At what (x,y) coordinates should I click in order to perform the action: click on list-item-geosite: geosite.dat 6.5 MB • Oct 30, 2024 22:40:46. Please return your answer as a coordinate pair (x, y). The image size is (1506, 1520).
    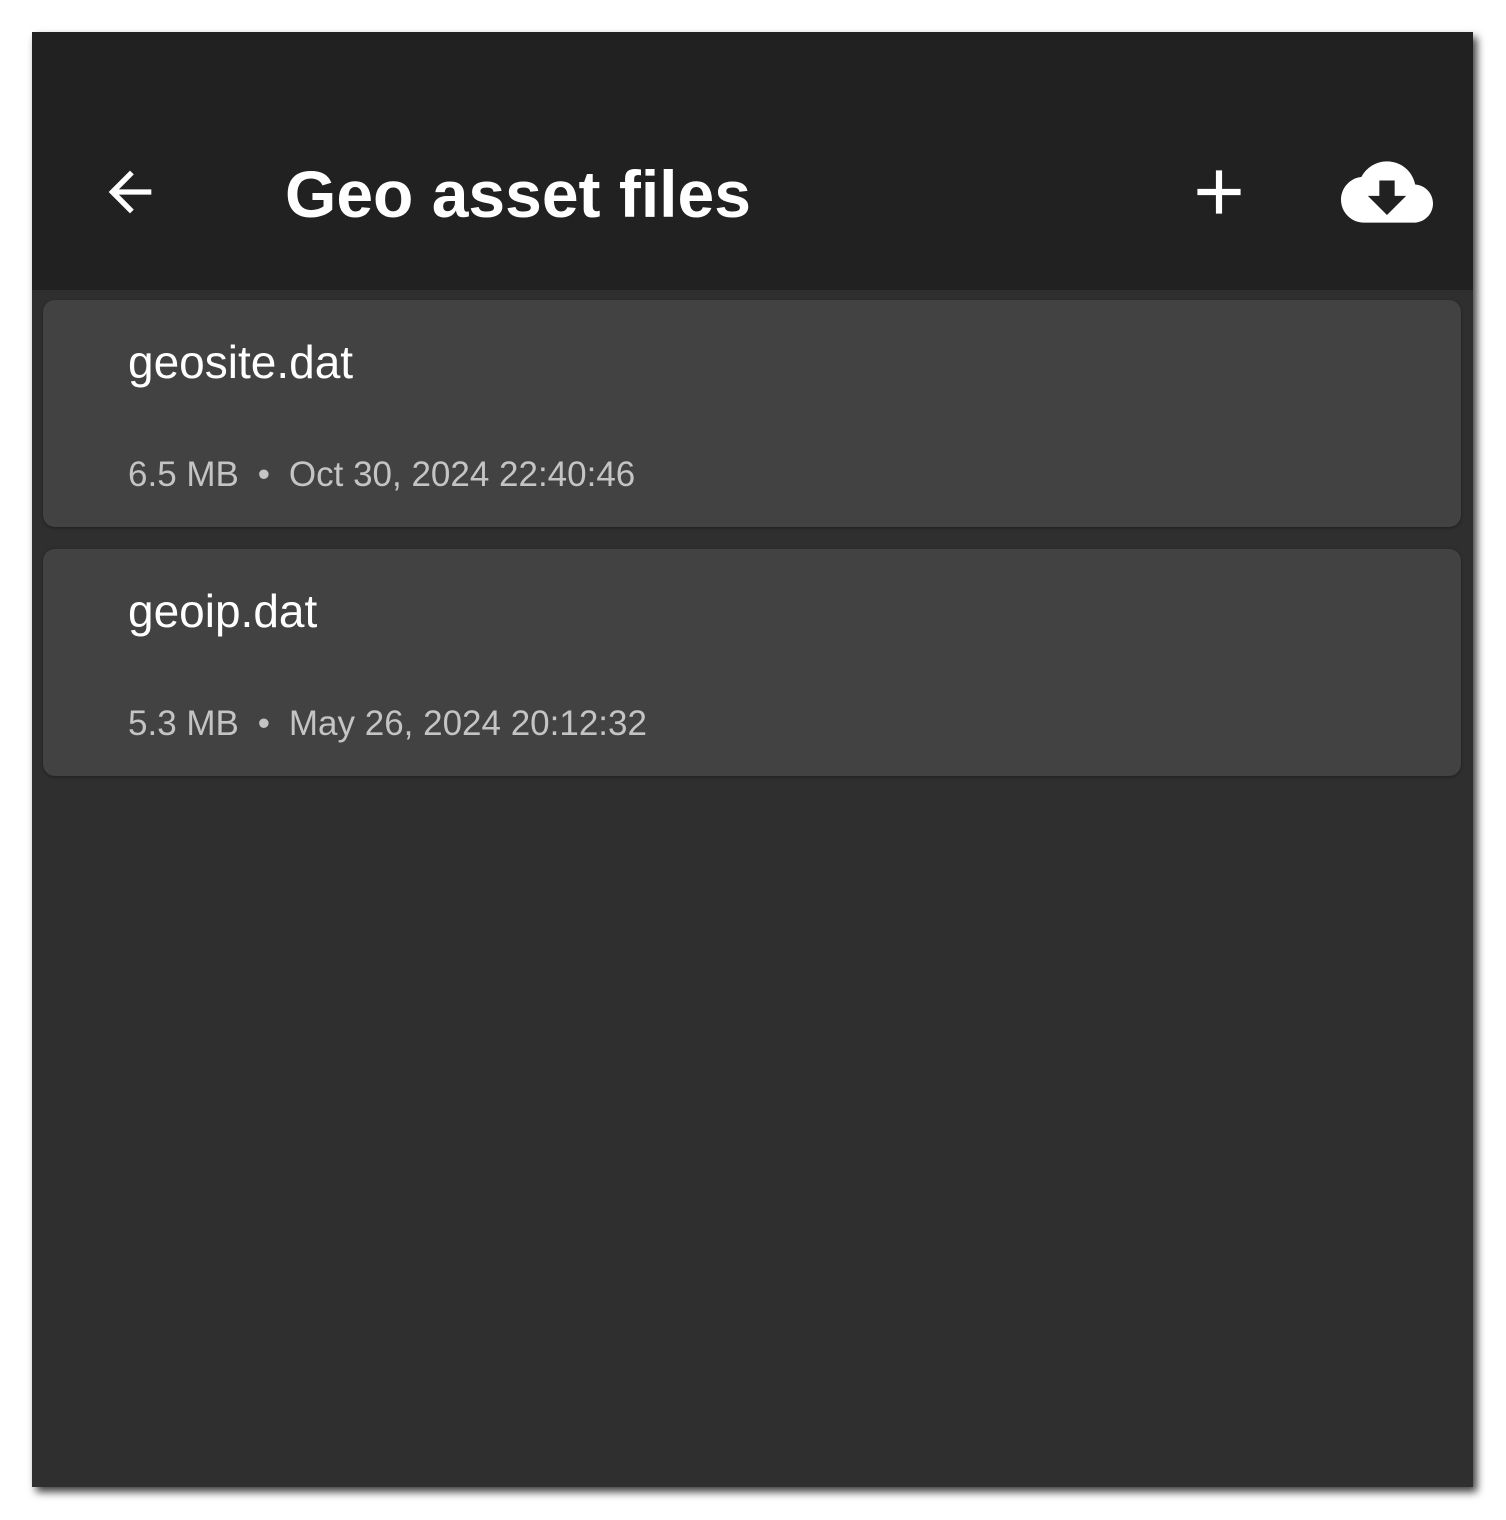
    Looking at the image, I should click on (752, 413).